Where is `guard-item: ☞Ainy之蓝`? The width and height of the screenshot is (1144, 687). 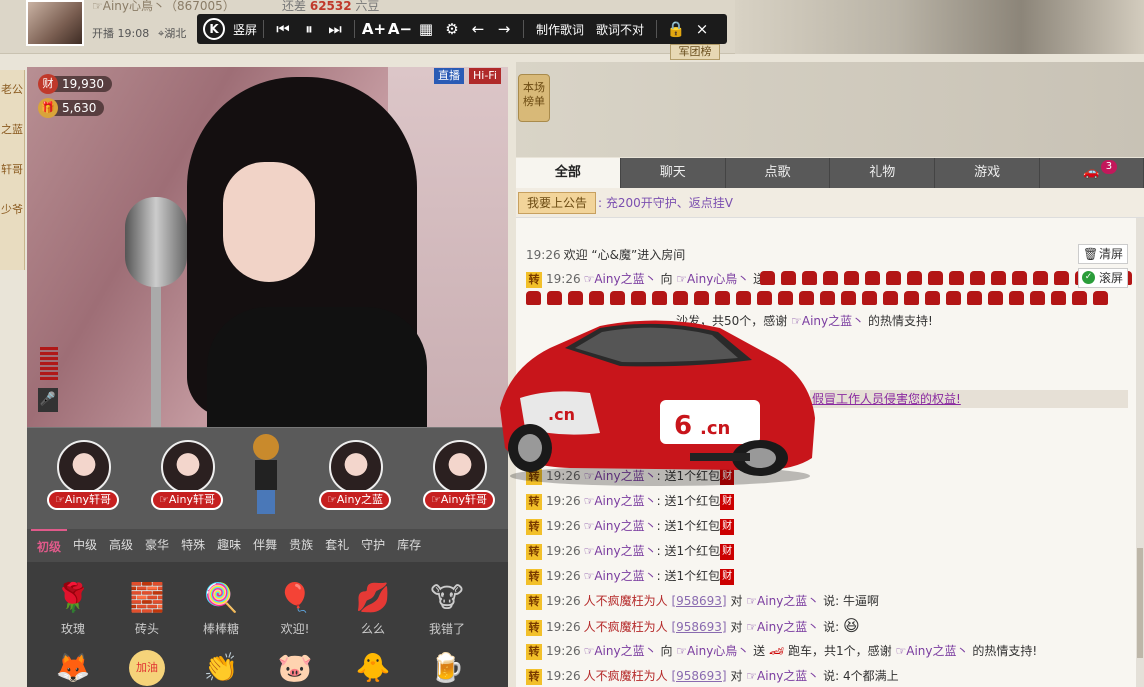 guard-item: ☞Ainy之蓝 is located at coordinates (355, 483).